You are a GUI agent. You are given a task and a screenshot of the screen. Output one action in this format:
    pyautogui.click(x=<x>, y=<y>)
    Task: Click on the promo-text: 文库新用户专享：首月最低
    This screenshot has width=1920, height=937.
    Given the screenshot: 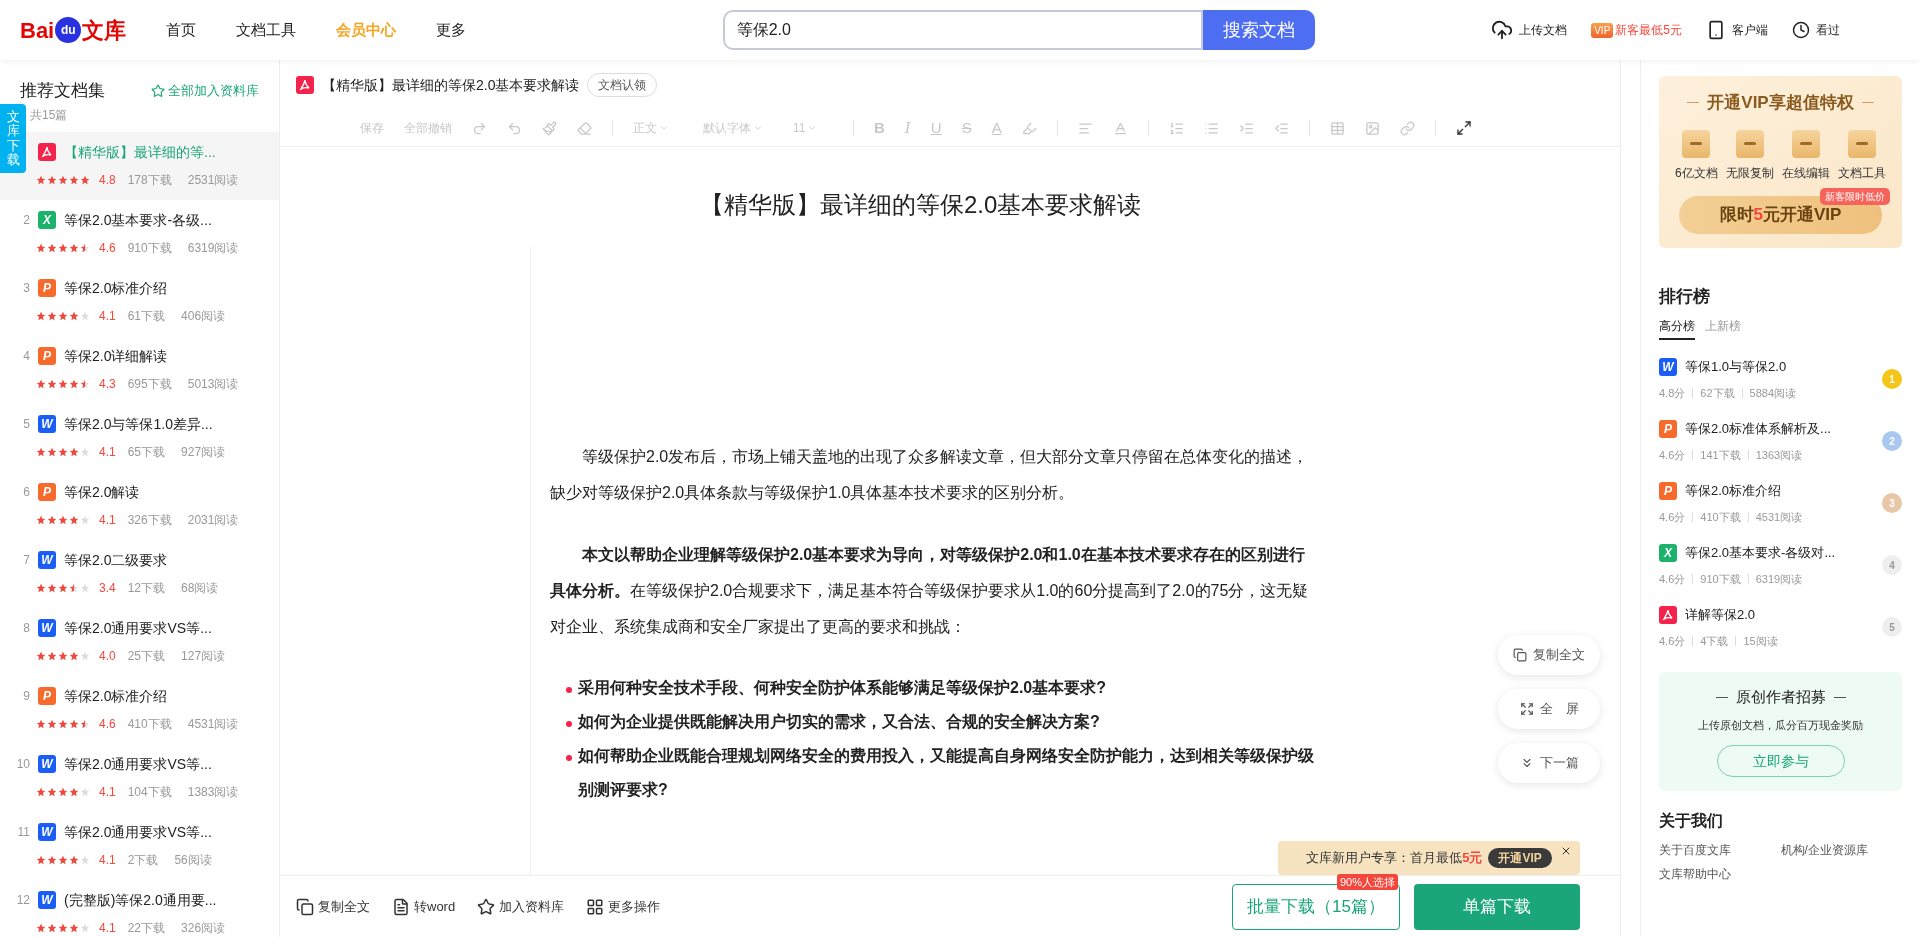 What is the action you would take?
    pyautogui.click(x=1384, y=858)
    